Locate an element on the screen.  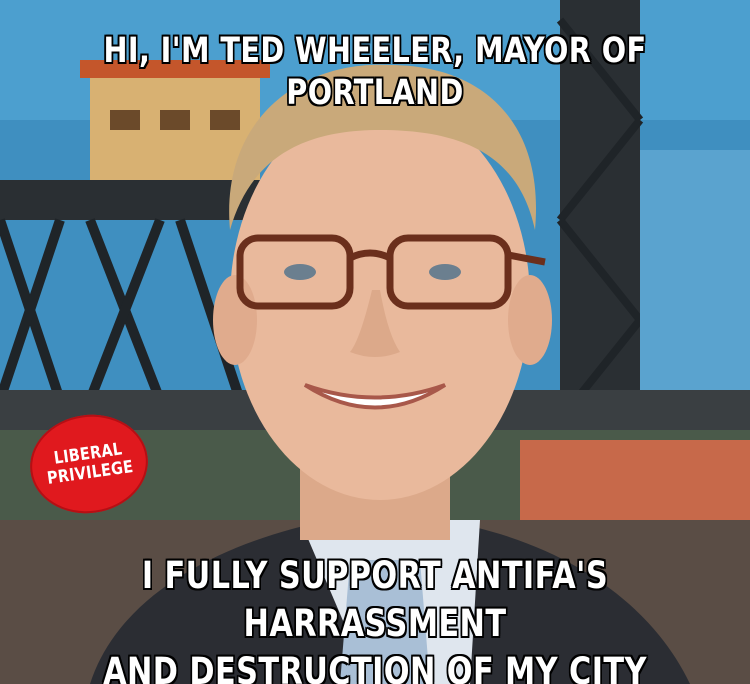
right-eye is located at coordinates (445, 272).